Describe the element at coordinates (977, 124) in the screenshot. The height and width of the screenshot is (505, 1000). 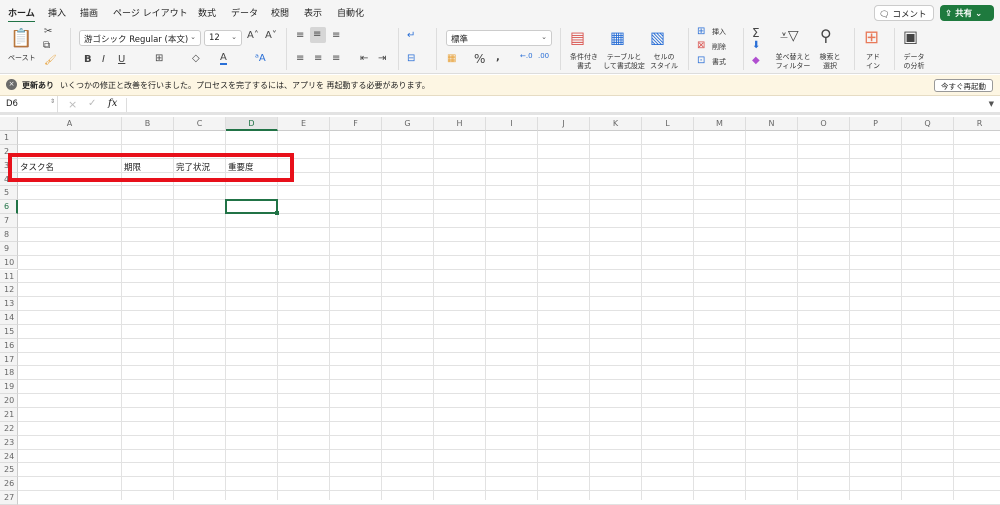
I see `column-header-R: R` at that location.